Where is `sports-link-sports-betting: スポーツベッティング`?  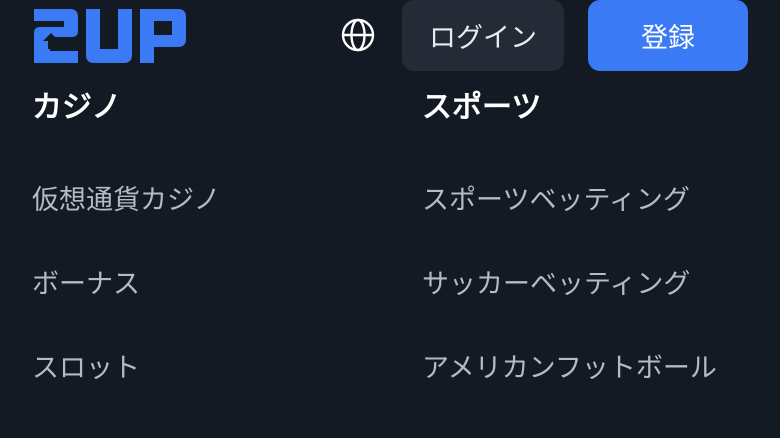
sports-link-sports-betting: スポーツベッティング is located at coordinates (569, 223).